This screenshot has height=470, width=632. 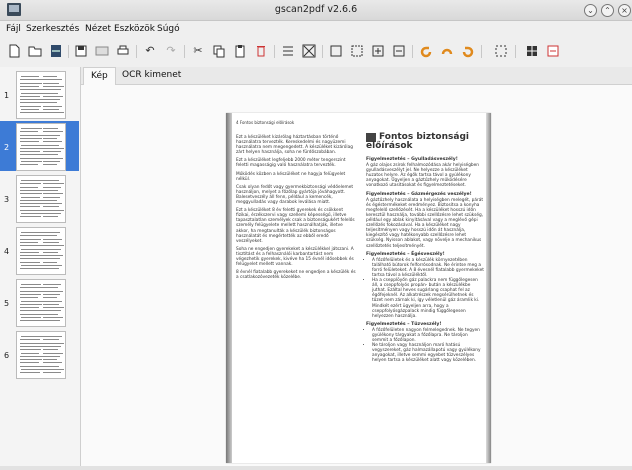 What do you see at coordinates (150, 51) in the screenshot?
I see `undo-icon: ↶` at bounding box center [150, 51].